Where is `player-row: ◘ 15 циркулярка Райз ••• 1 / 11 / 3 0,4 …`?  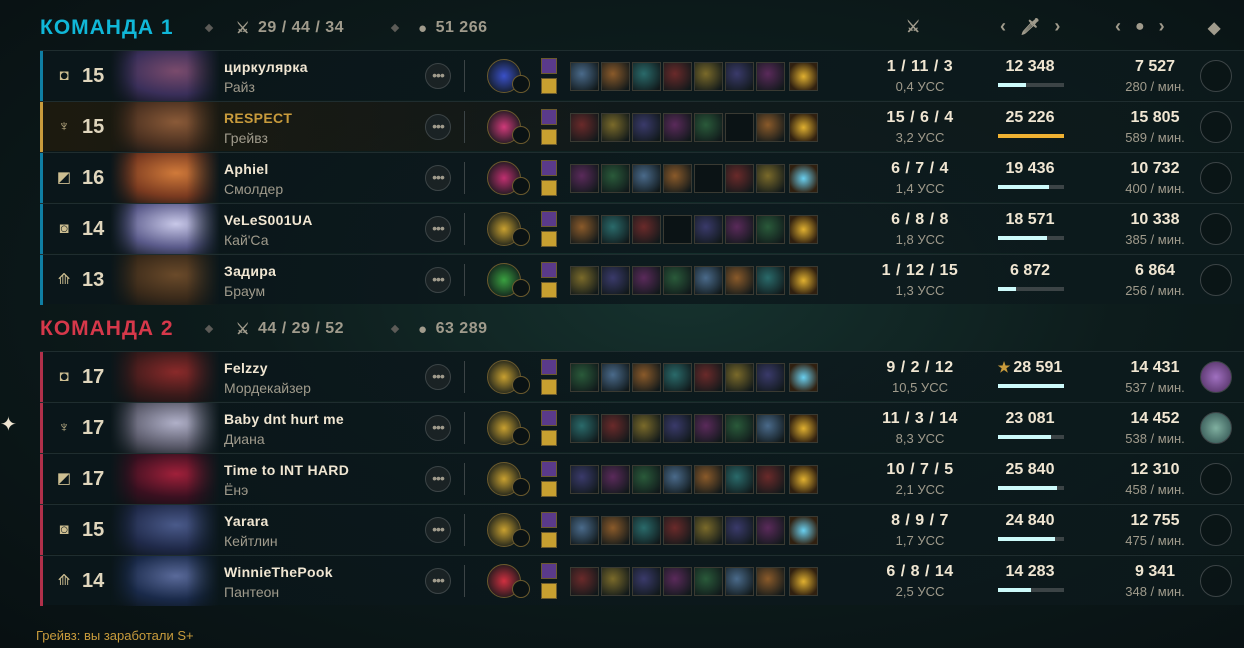 player-row: ◘ 15 циркулярка Райз ••• 1 / 11 / 3 0,4 … is located at coordinates (642, 75).